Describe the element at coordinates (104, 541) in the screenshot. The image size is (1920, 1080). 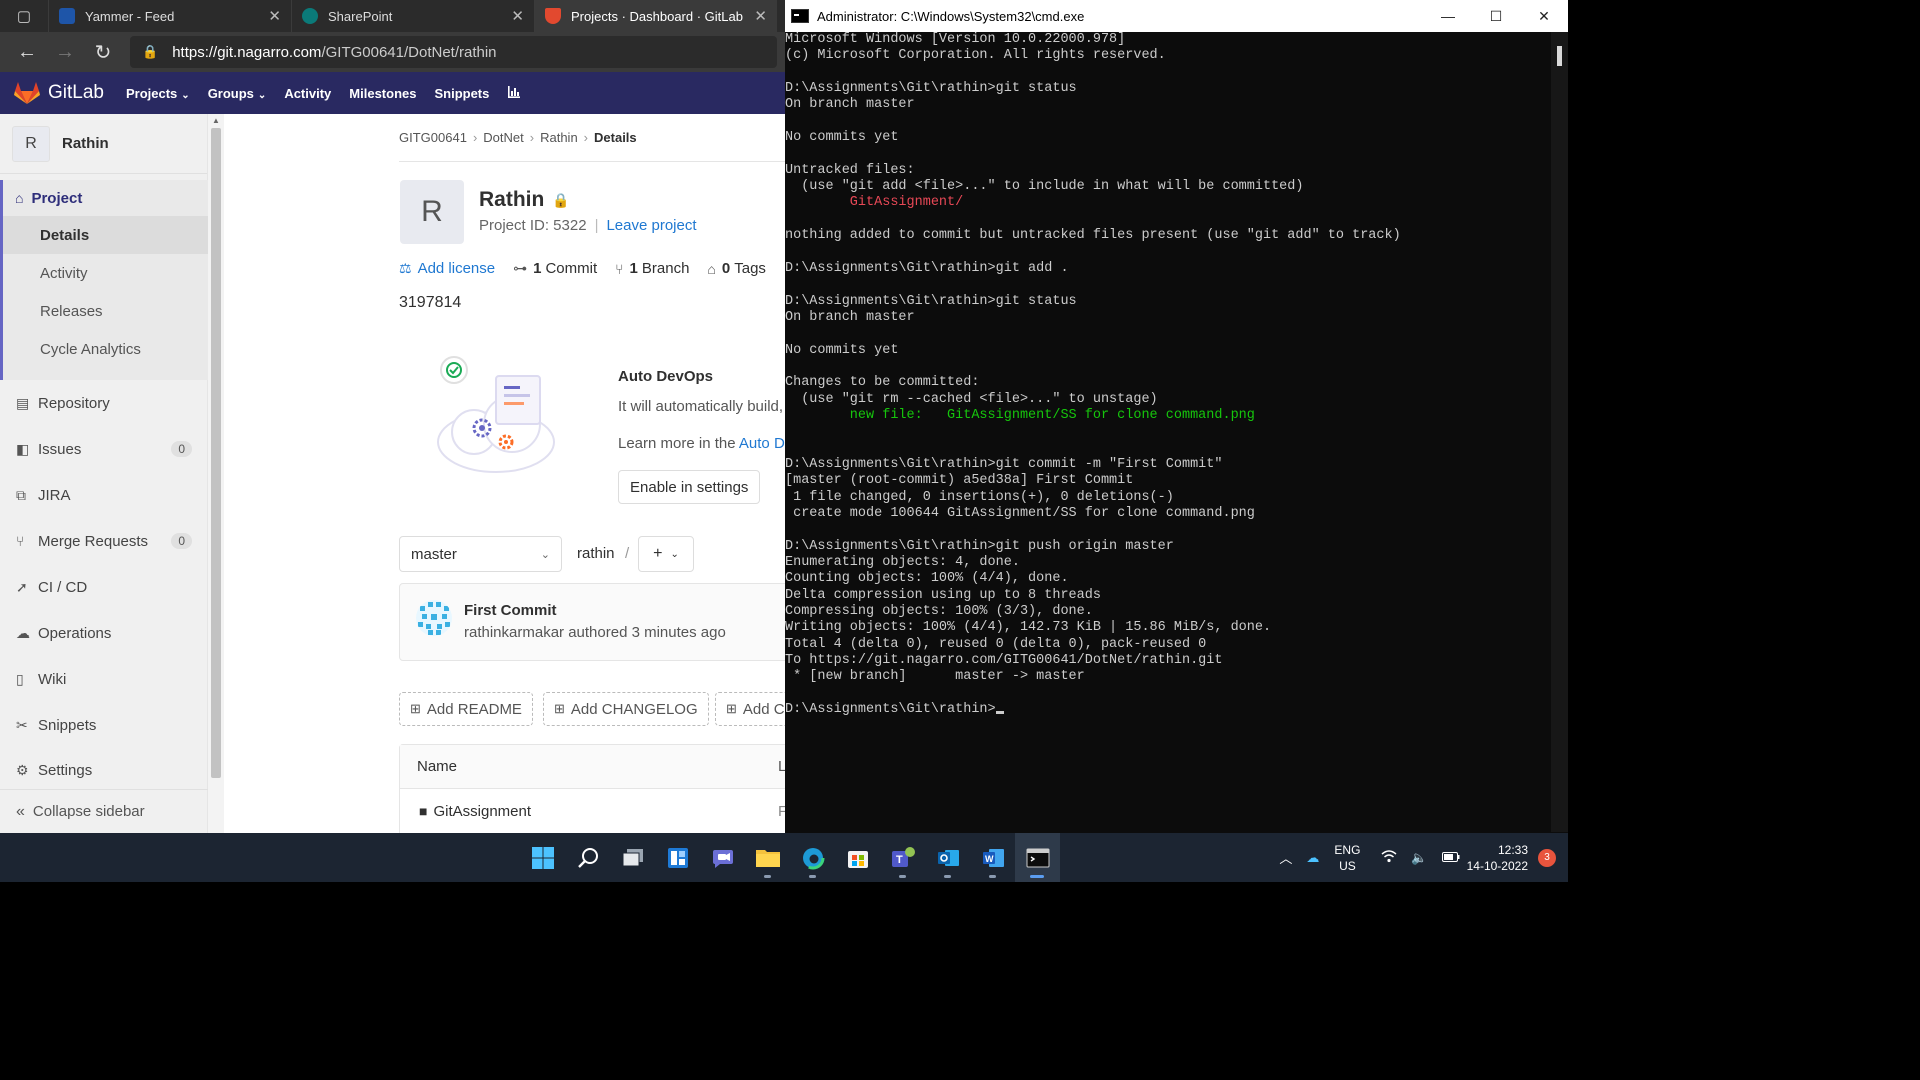
I see `sidebar-item-merge-requests: ⑂ Merge Requests 0` at that location.